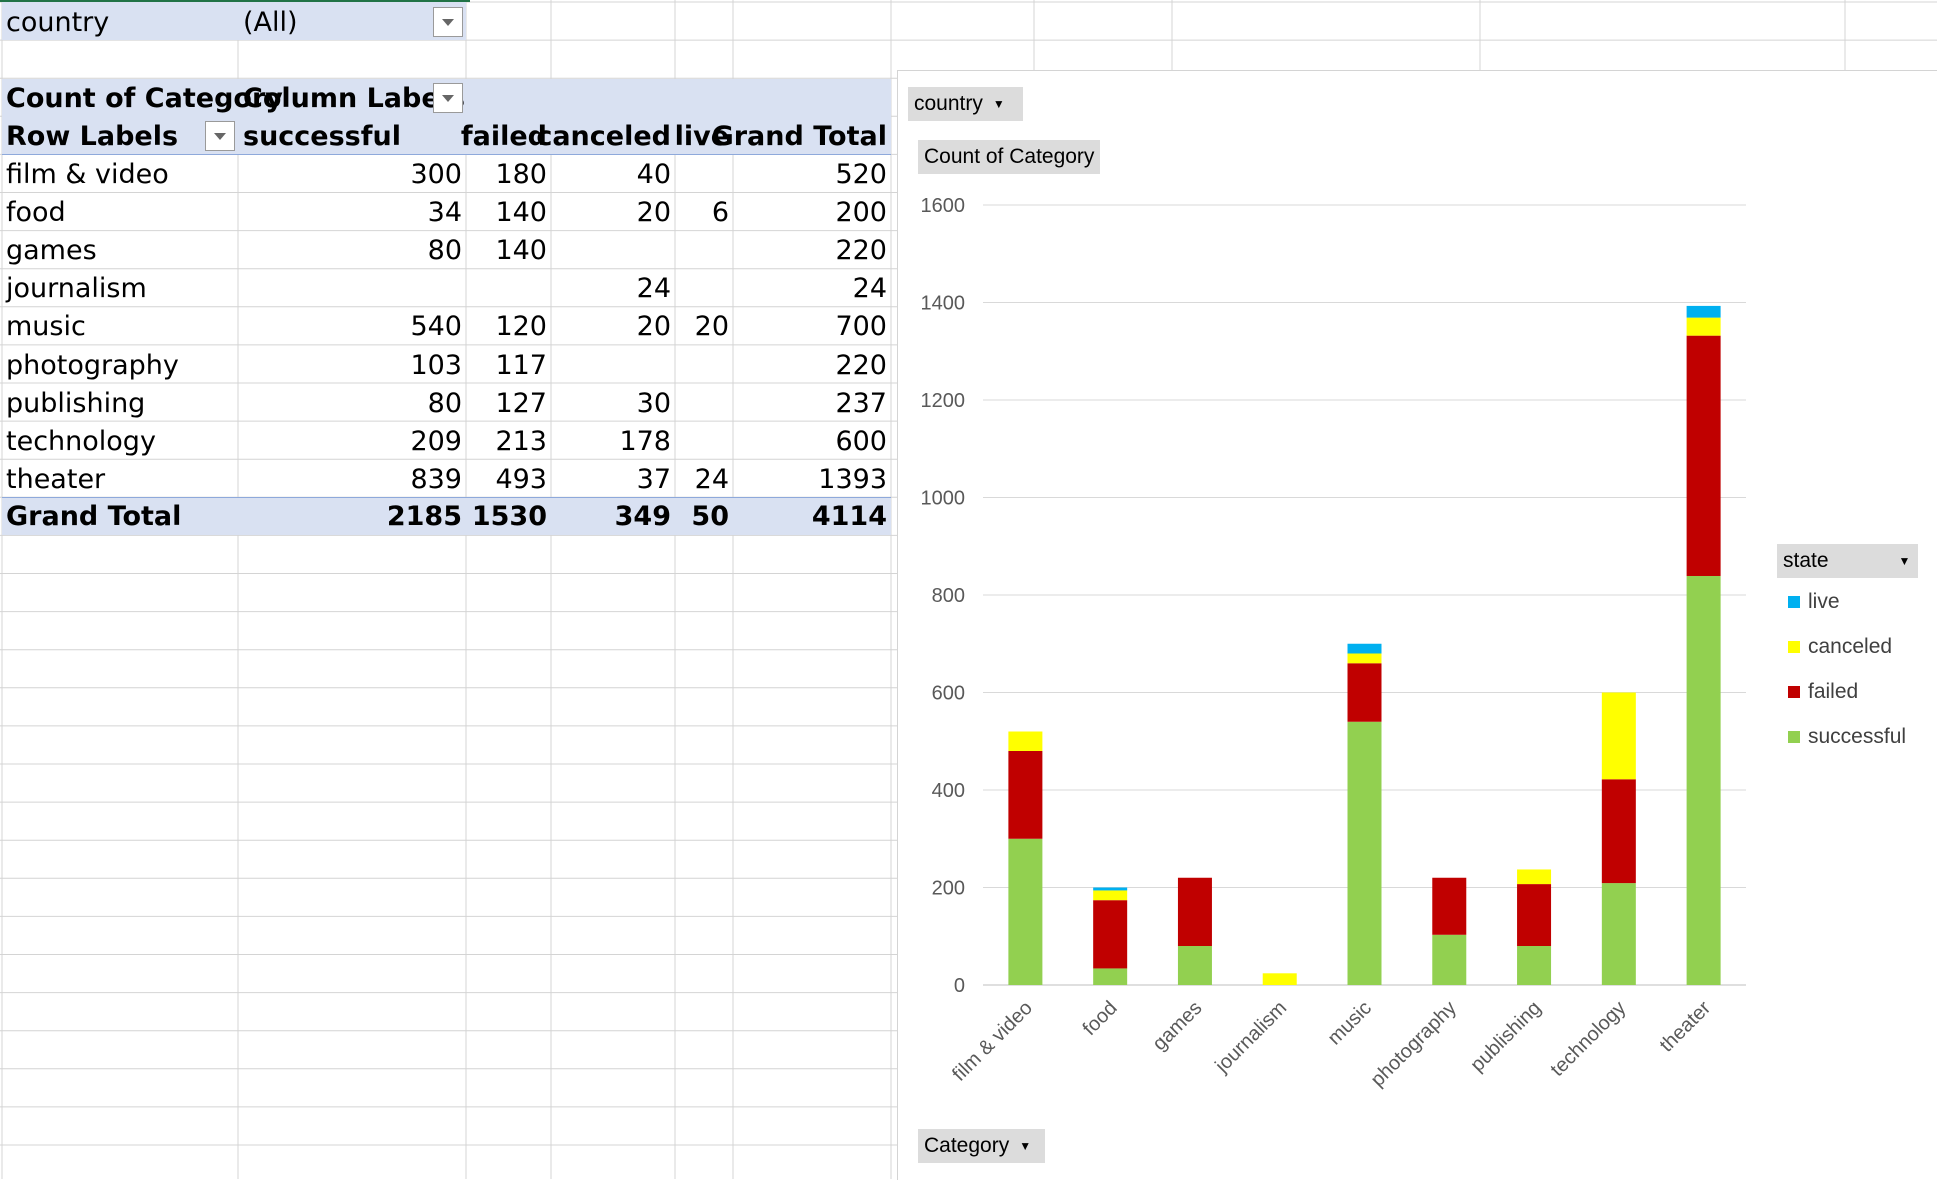 This screenshot has width=1937, height=1180. What do you see at coordinates (1824, 601) in the screenshot?
I see `legend-label: live` at bounding box center [1824, 601].